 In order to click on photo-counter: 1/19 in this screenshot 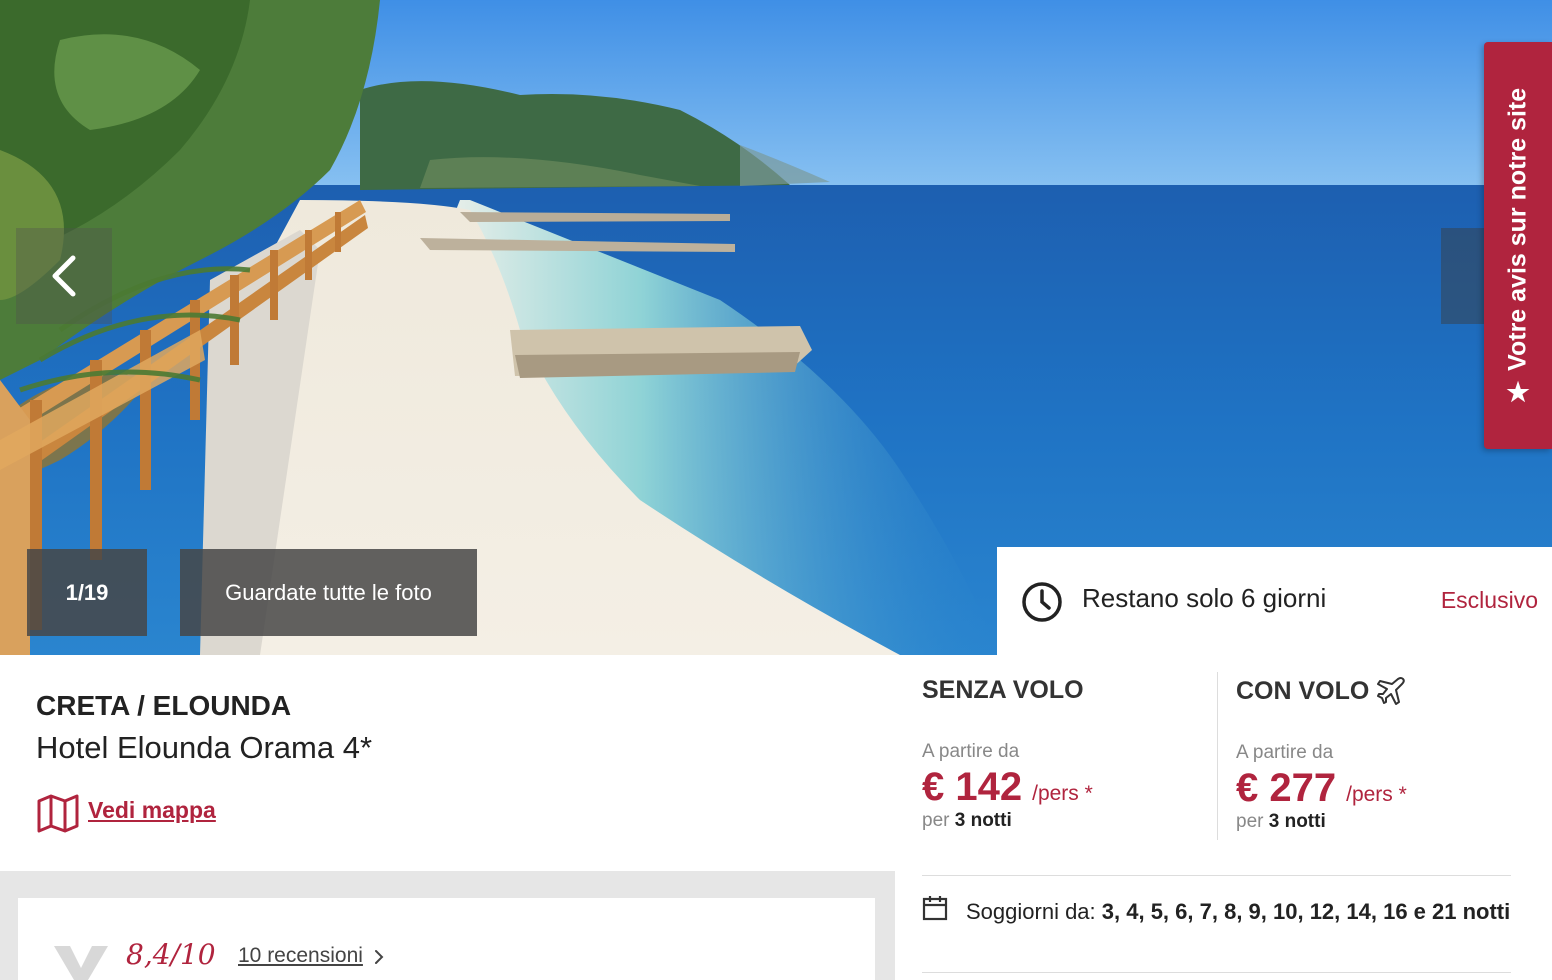, I will do `click(87, 592)`.